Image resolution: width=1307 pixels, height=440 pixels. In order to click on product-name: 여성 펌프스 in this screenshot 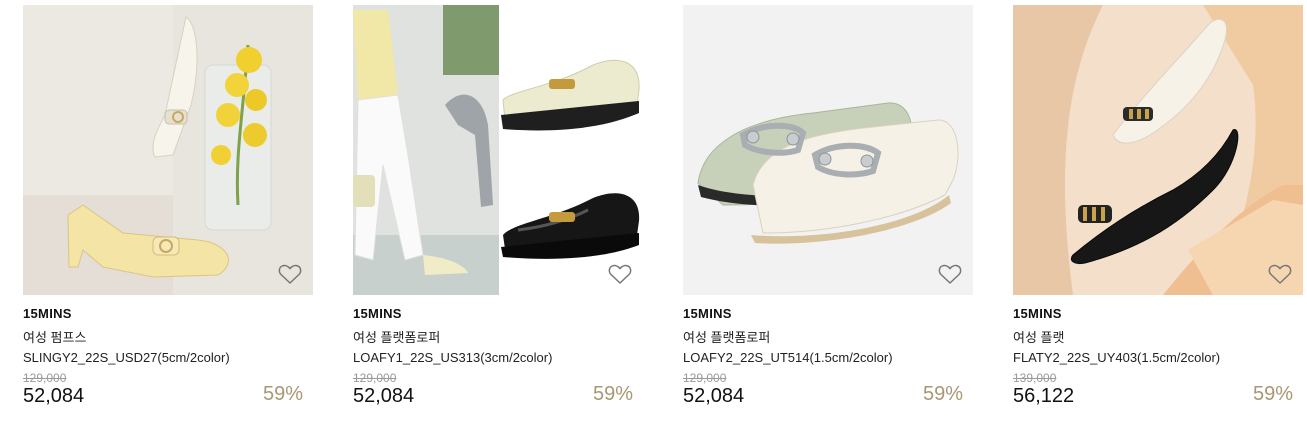, I will do `click(168, 336)`.